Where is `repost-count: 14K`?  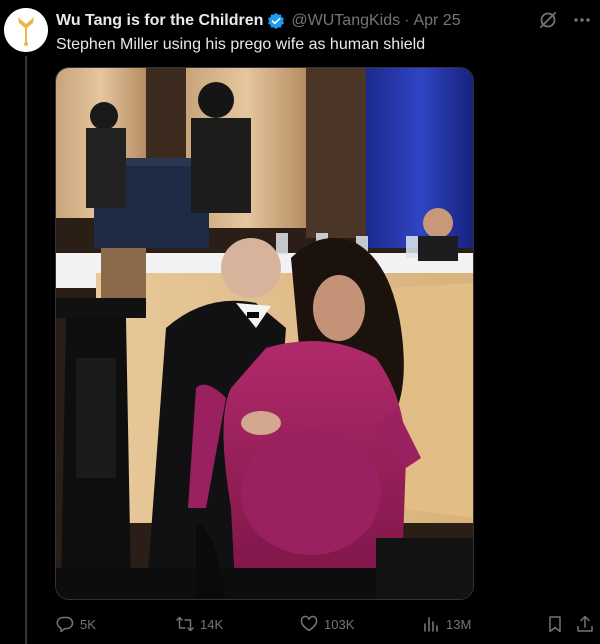 repost-count: 14K is located at coordinates (212, 624).